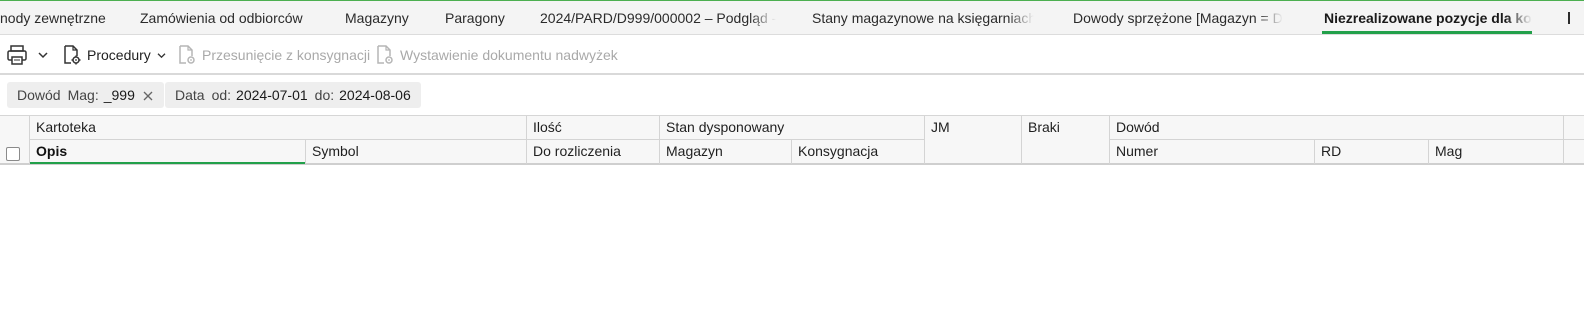  Describe the element at coordinates (592, 128) in the screenshot. I see `group-header-ilosc: Ilość` at that location.